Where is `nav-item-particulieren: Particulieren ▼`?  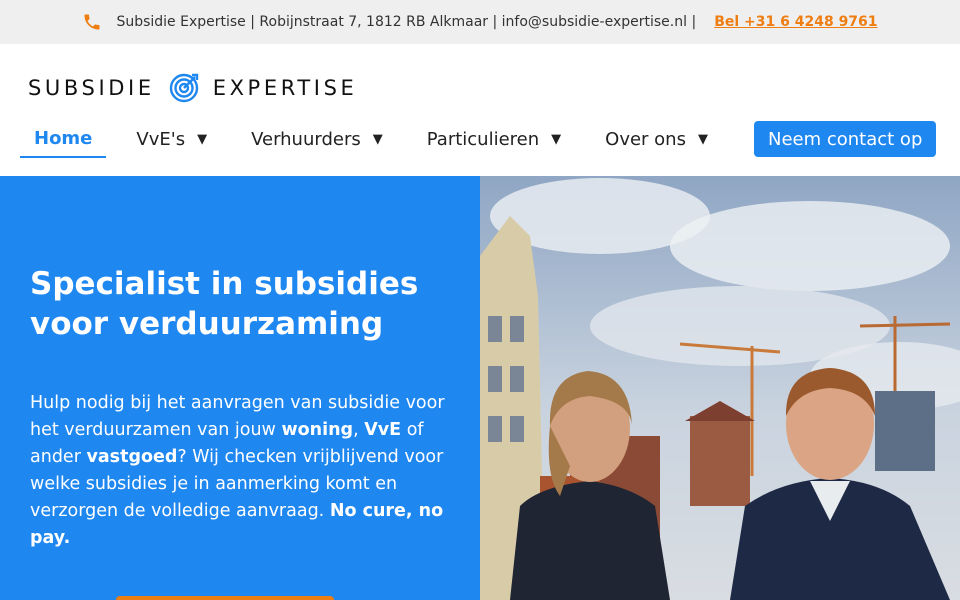 nav-item-particulieren: Particulieren ▼ is located at coordinates (494, 139).